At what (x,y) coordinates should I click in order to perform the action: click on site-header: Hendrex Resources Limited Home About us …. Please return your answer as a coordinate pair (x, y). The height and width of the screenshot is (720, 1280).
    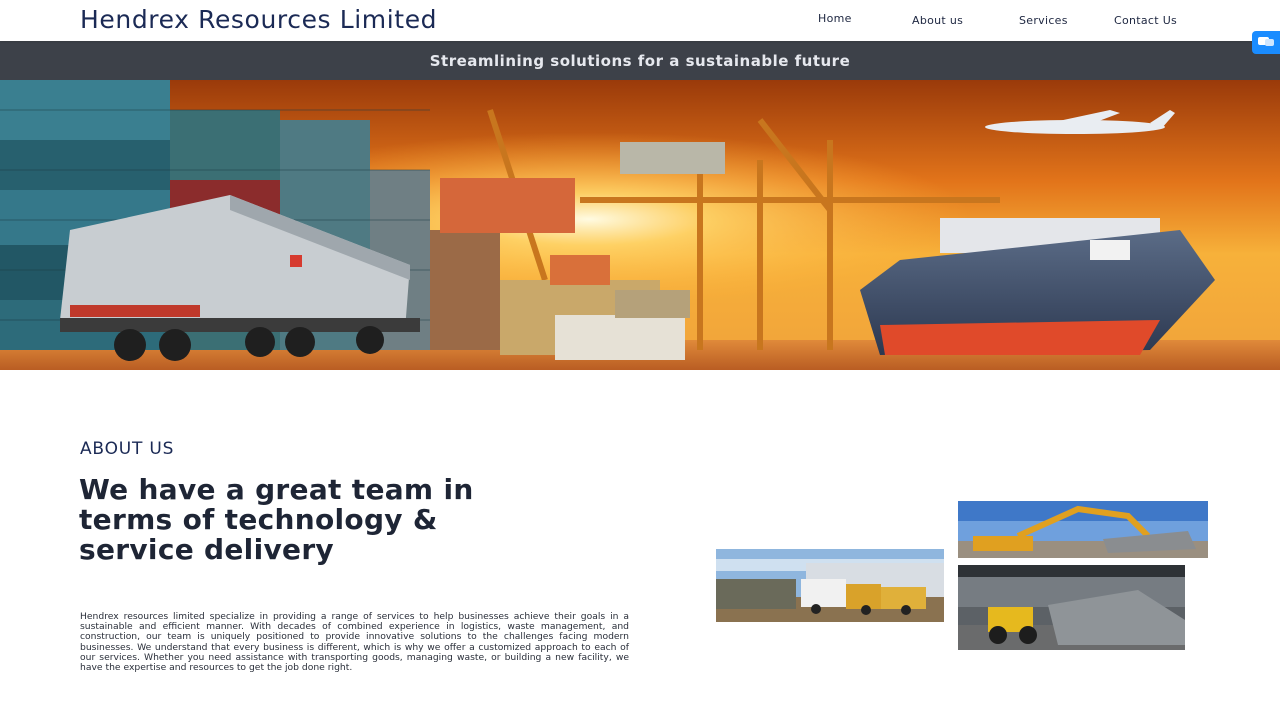
    Looking at the image, I should click on (640, 20).